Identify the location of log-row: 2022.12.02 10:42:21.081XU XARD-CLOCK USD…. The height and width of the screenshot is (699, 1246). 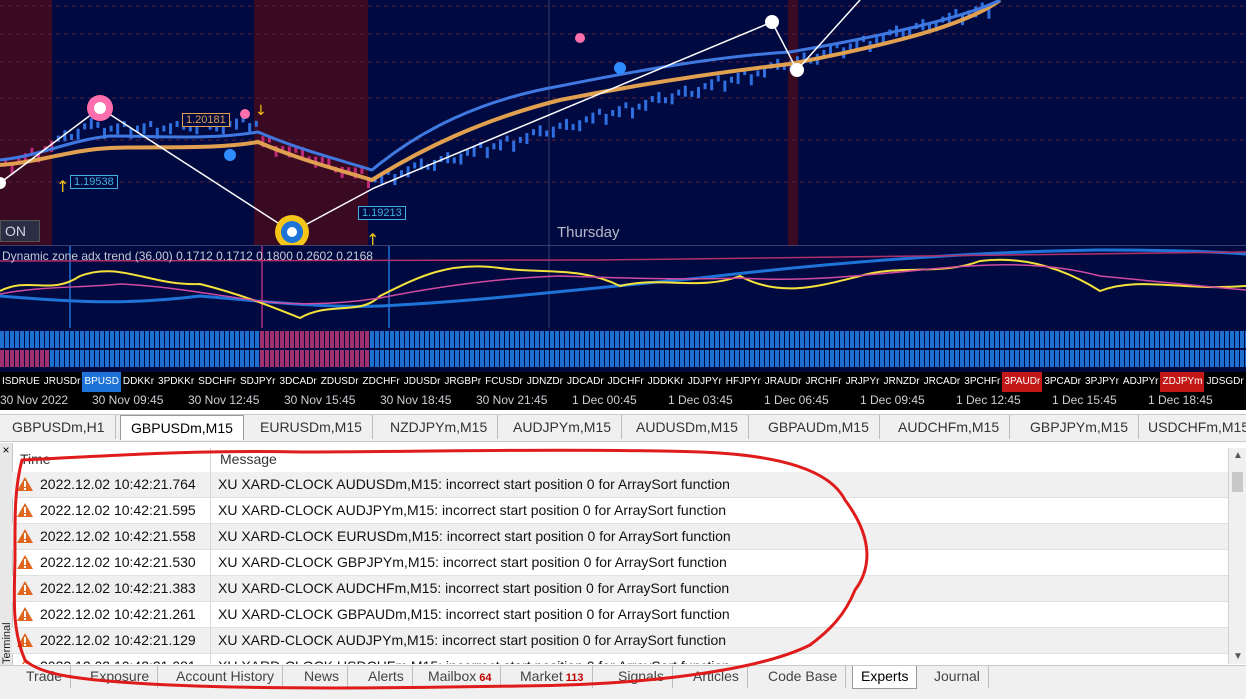
(620, 659).